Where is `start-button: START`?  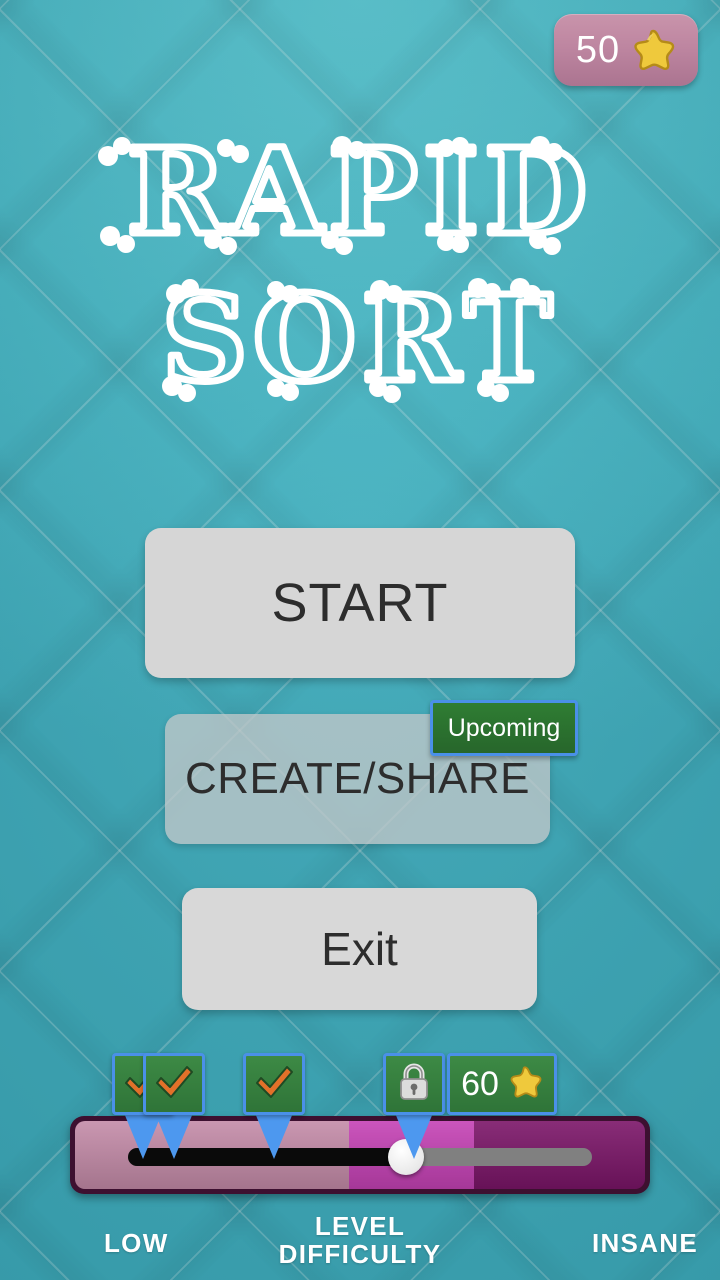 start-button: START is located at coordinates (360, 603).